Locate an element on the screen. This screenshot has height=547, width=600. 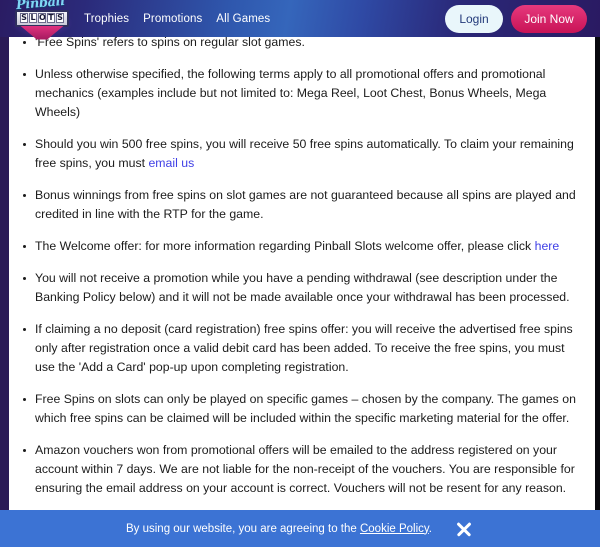
nav-item-all-games: All Games is located at coordinates (243, 19).